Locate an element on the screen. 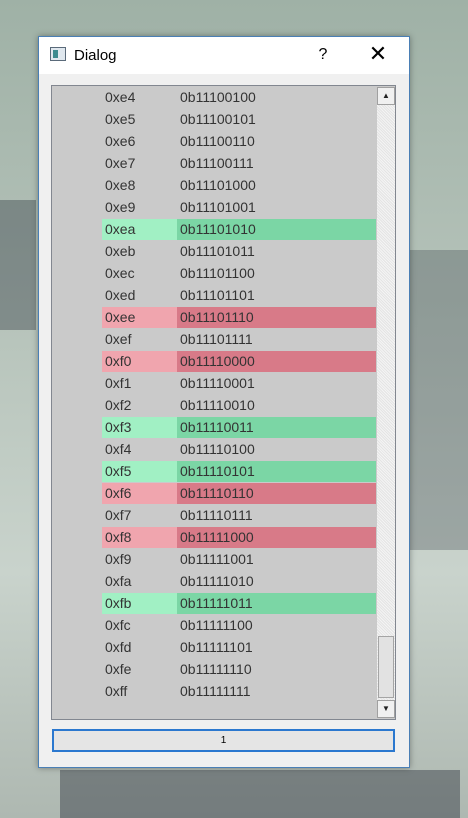  list-row: 0xf7 0b11110111 is located at coordinates (239, 515).